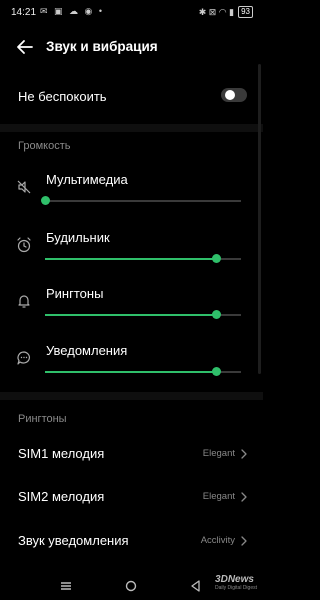 The image size is (320, 600). I want to click on header: Звук и вибрация, so click(131, 47).